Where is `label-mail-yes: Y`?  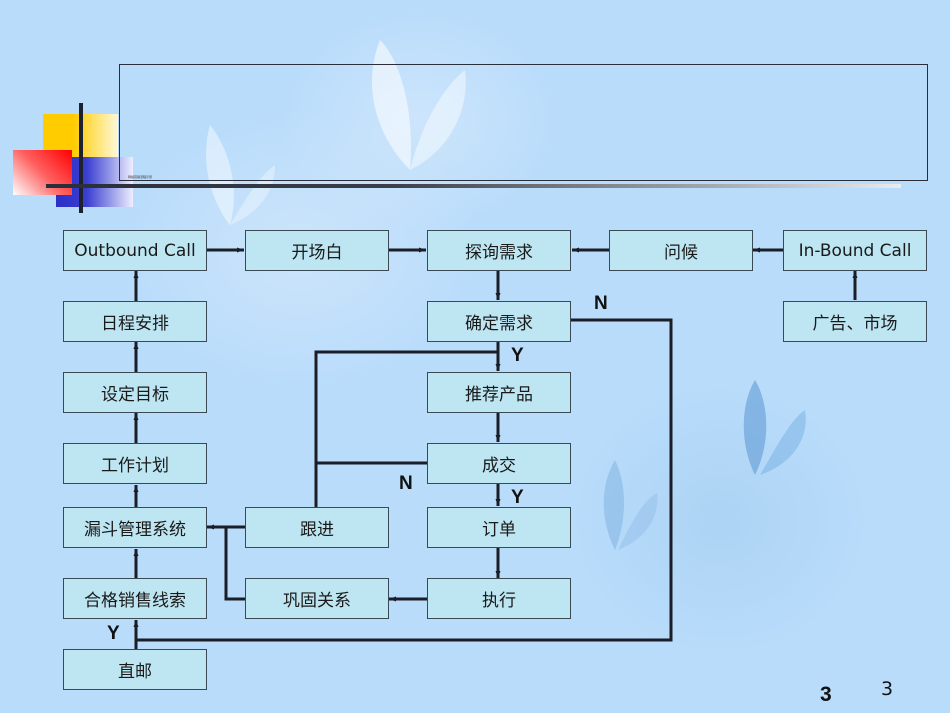 label-mail-yes: Y is located at coordinates (113, 633).